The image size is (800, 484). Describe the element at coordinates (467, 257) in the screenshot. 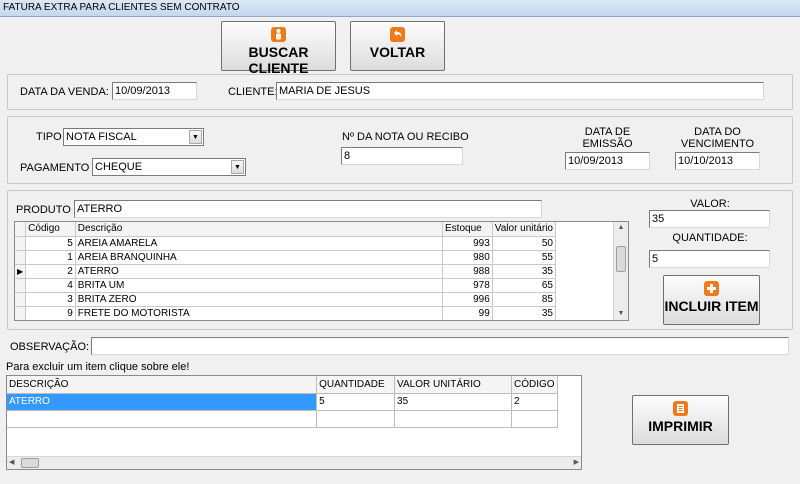

I see `cell-estoque: 980` at that location.